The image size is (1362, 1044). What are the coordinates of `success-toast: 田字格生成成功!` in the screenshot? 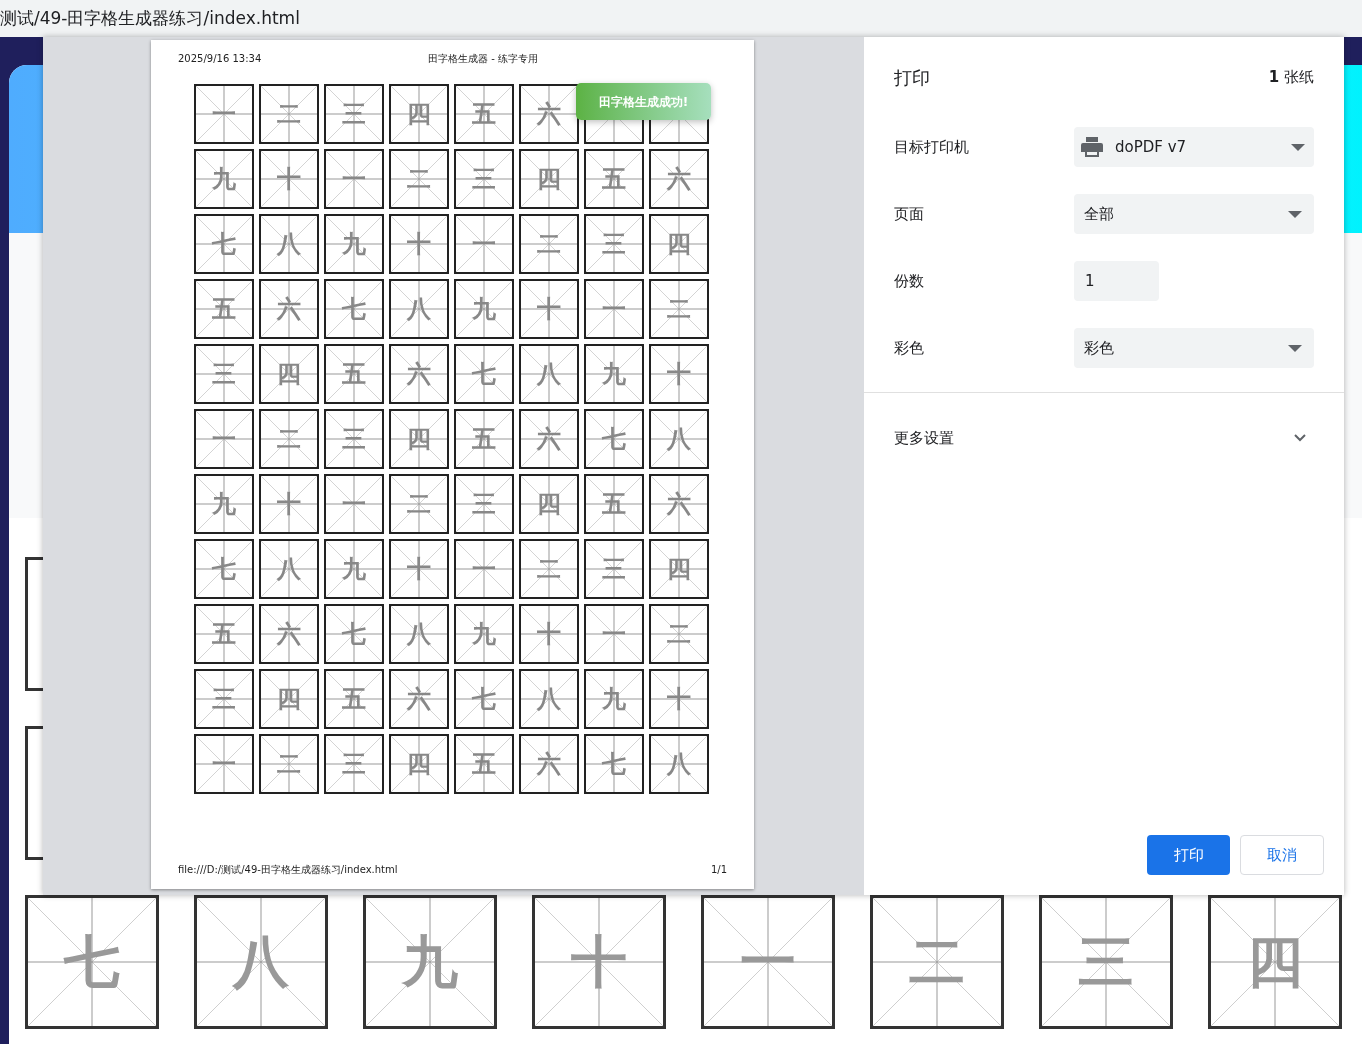 It's located at (643, 101).